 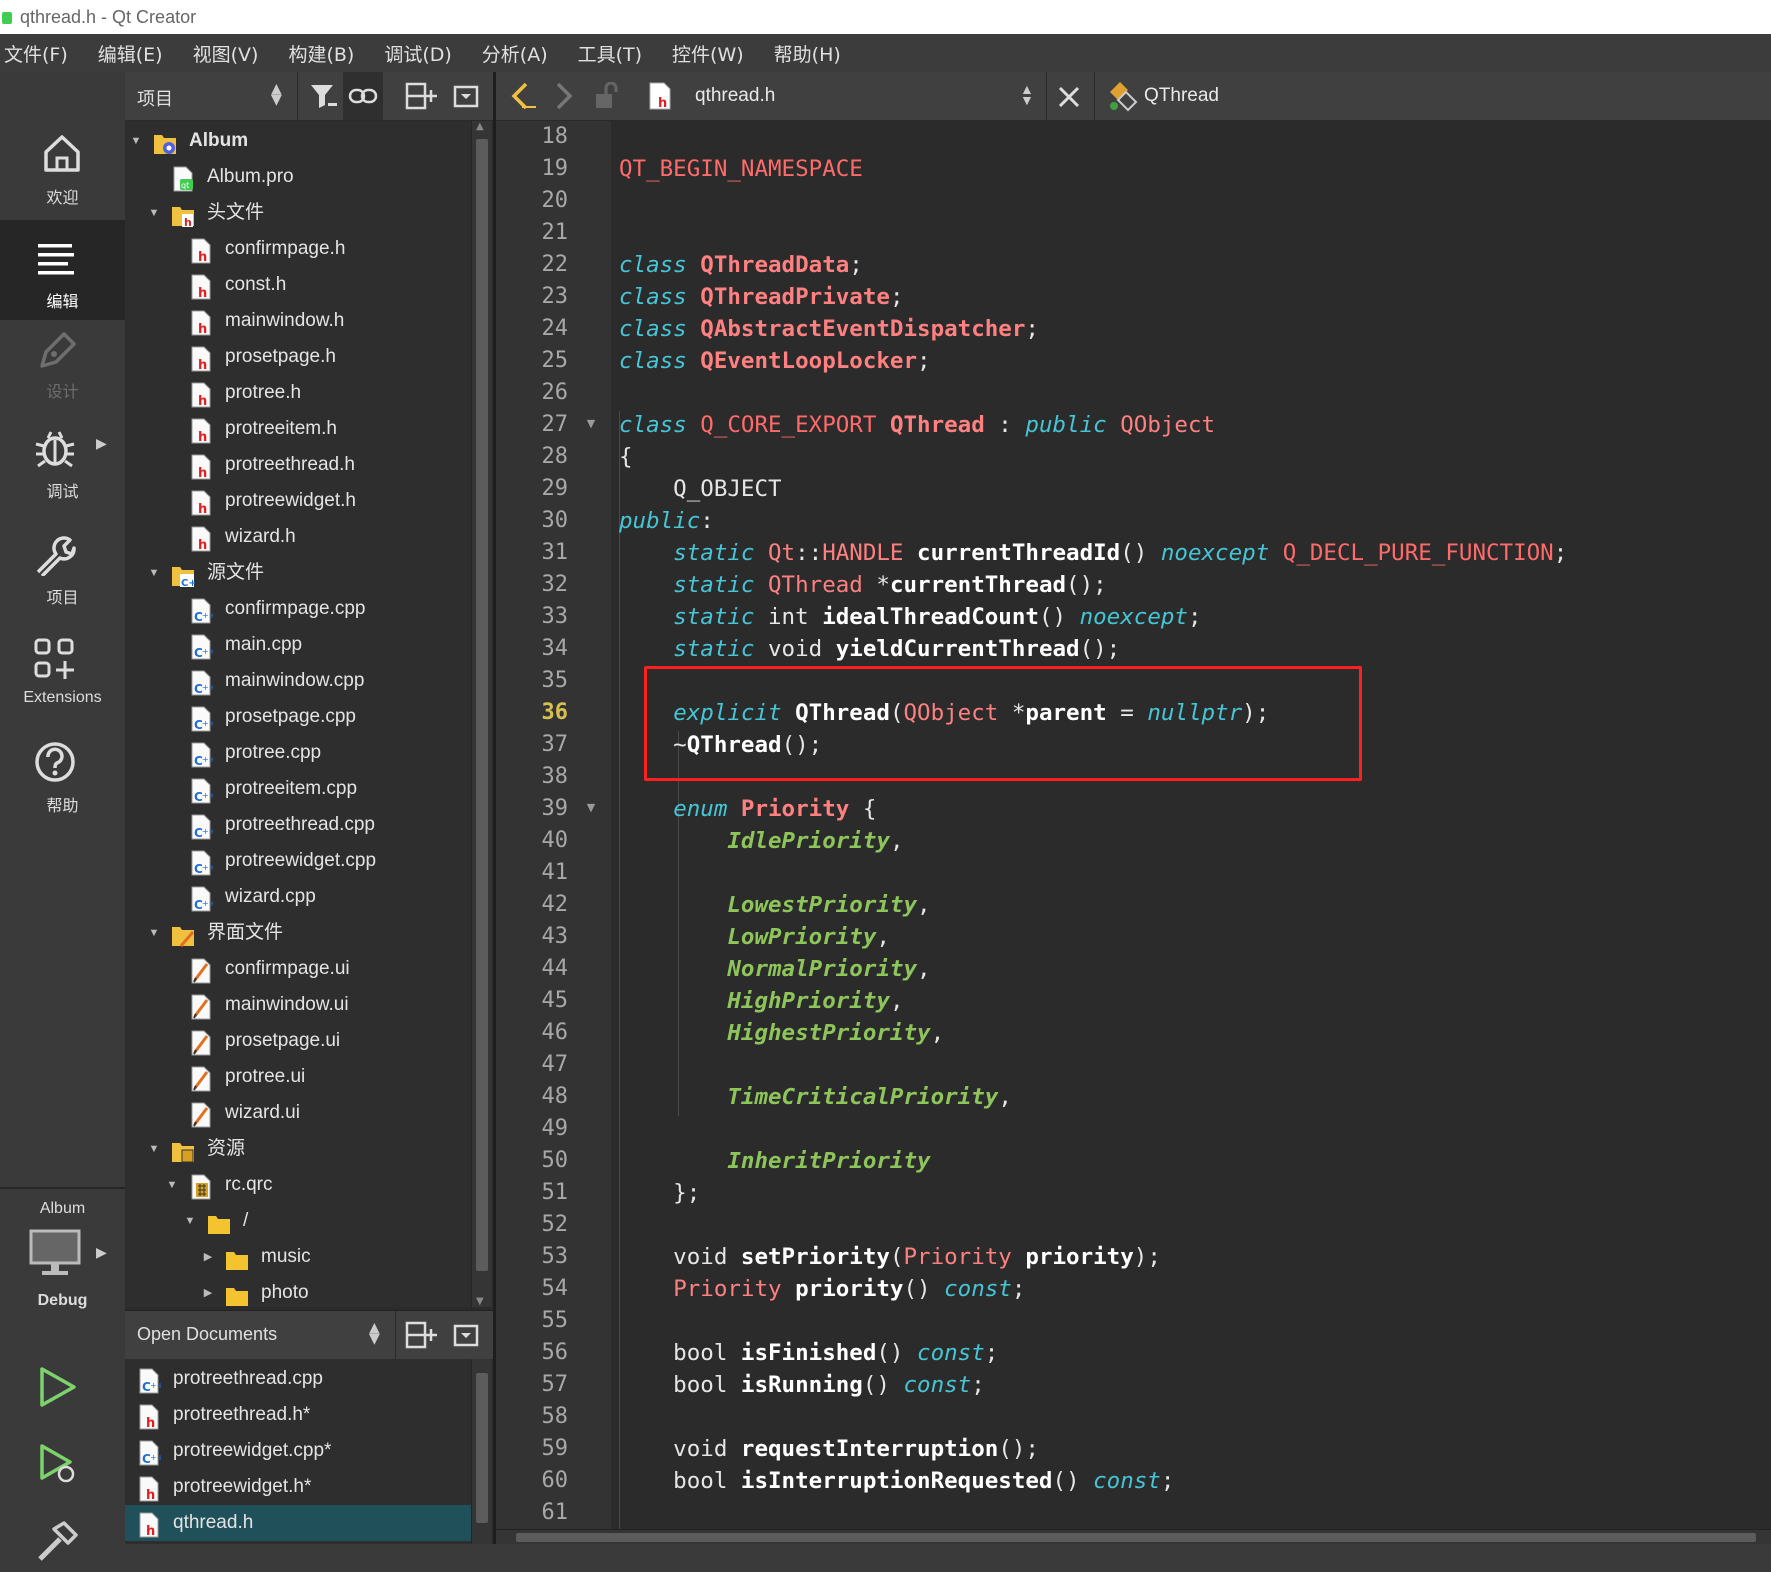 I want to click on sync-toggle, so click(x=363, y=96).